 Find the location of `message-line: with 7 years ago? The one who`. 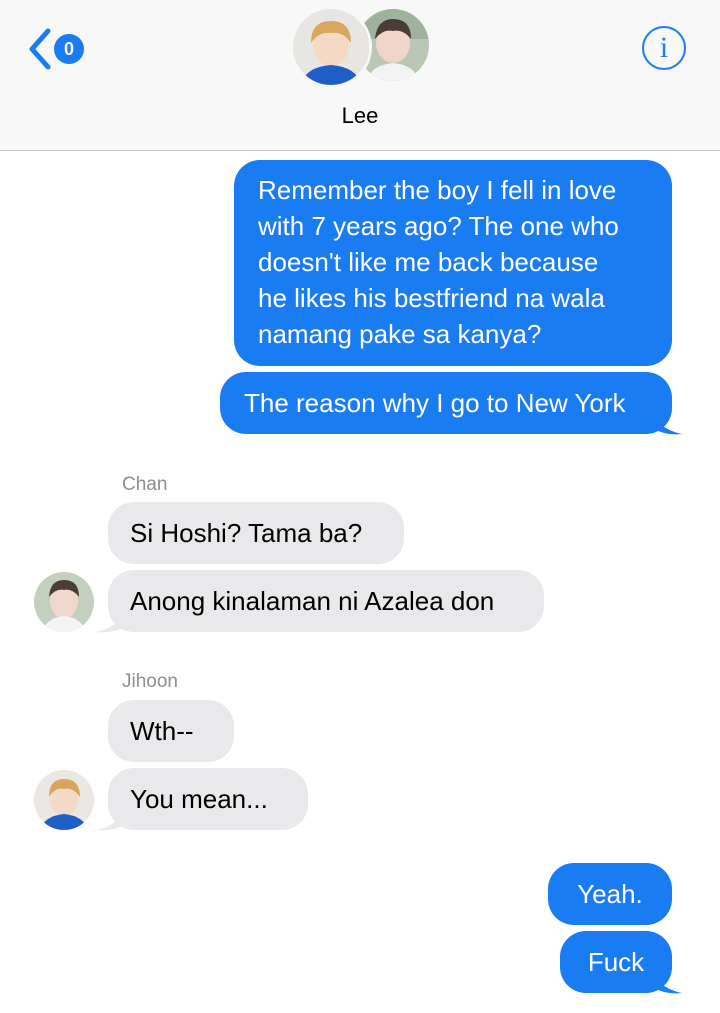

message-line: with 7 years ago? The one who is located at coordinates (438, 226).